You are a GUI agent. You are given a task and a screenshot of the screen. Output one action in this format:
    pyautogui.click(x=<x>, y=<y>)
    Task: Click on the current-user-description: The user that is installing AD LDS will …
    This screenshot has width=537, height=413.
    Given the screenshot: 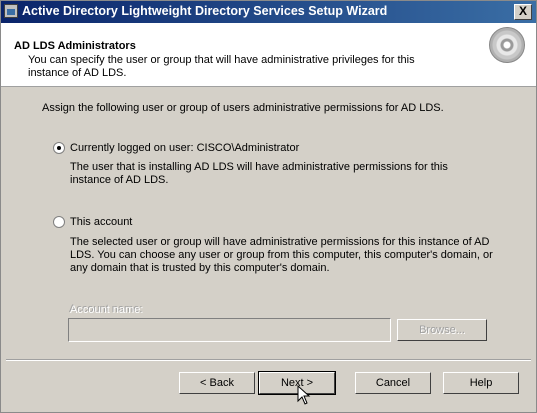 What is the action you would take?
    pyautogui.click(x=259, y=173)
    